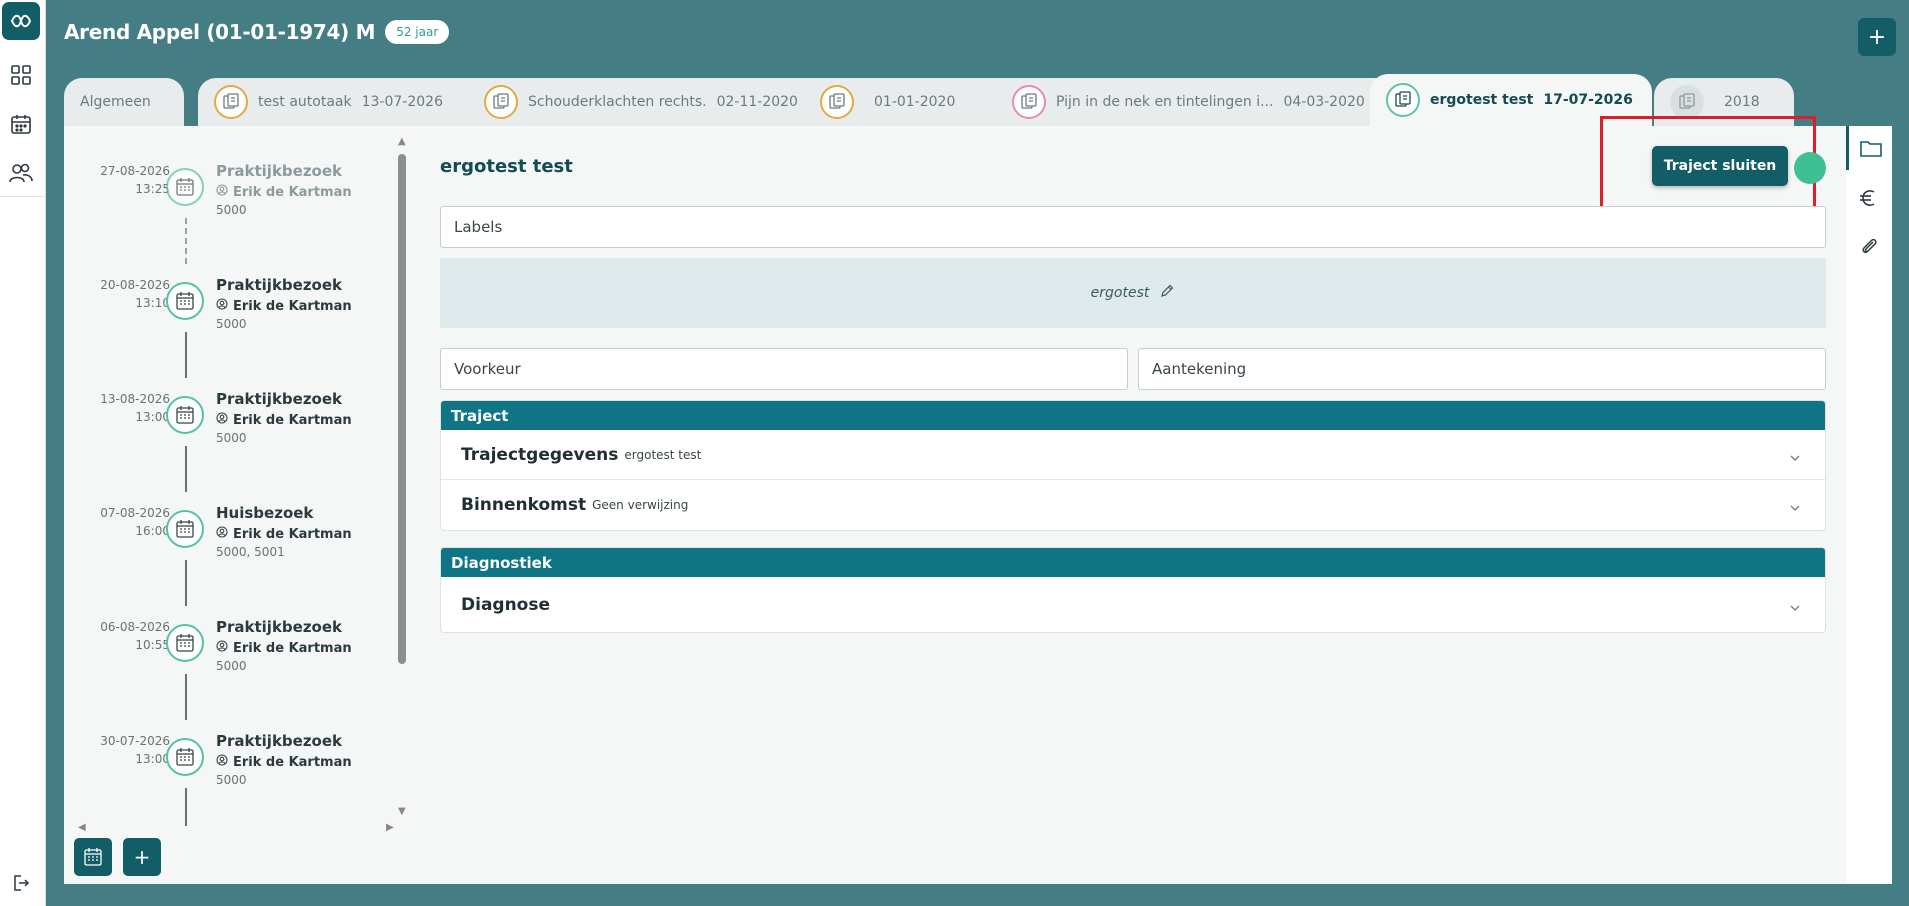 The image size is (1909, 906). What do you see at coordinates (402, 141) in the screenshot?
I see `scroll-up-arrow-icon: ▲` at bounding box center [402, 141].